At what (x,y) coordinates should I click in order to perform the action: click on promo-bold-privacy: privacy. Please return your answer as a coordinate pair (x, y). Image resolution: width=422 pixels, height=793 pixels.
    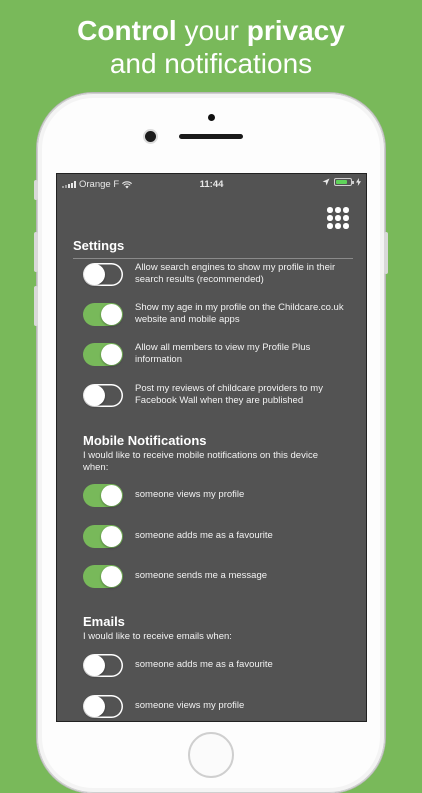
    Looking at the image, I should click on (295, 30).